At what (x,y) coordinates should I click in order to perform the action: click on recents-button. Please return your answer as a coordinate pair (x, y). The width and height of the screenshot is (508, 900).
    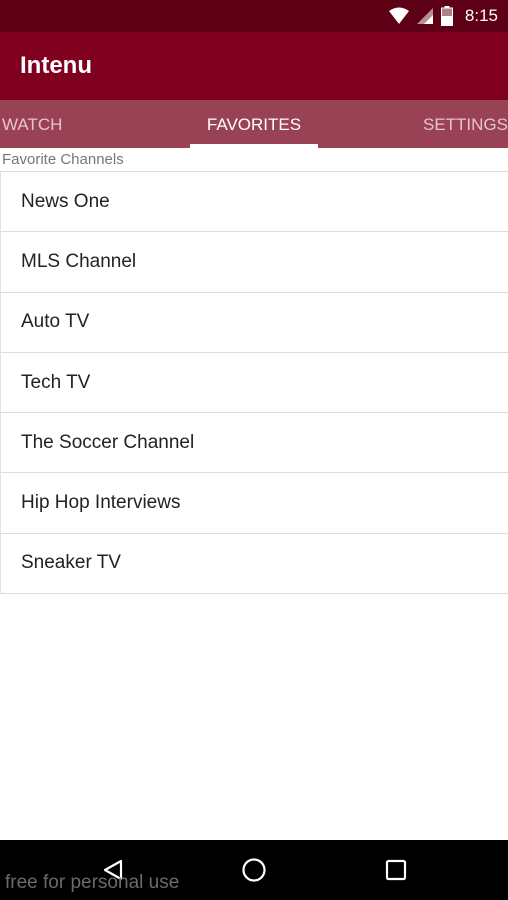
    Looking at the image, I should click on (396, 870).